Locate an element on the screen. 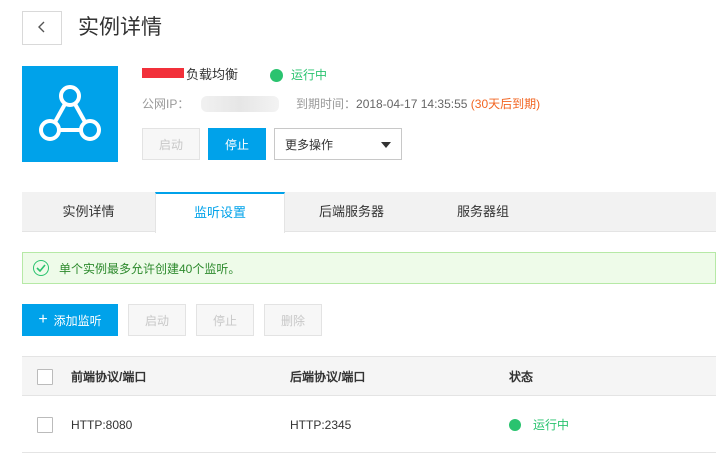  tab-bar: 实例详情 监听设置 后端服务器 服务器组 is located at coordinates (369, 212).